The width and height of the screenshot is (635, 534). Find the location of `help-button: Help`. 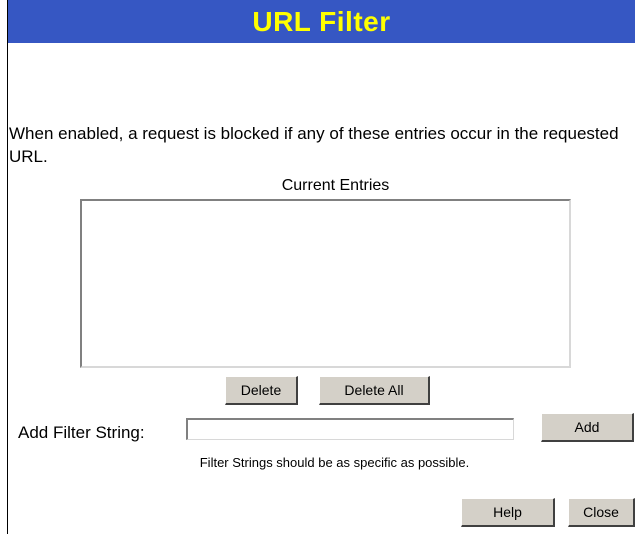

help-button: Help is located at coordinates (508, 512).